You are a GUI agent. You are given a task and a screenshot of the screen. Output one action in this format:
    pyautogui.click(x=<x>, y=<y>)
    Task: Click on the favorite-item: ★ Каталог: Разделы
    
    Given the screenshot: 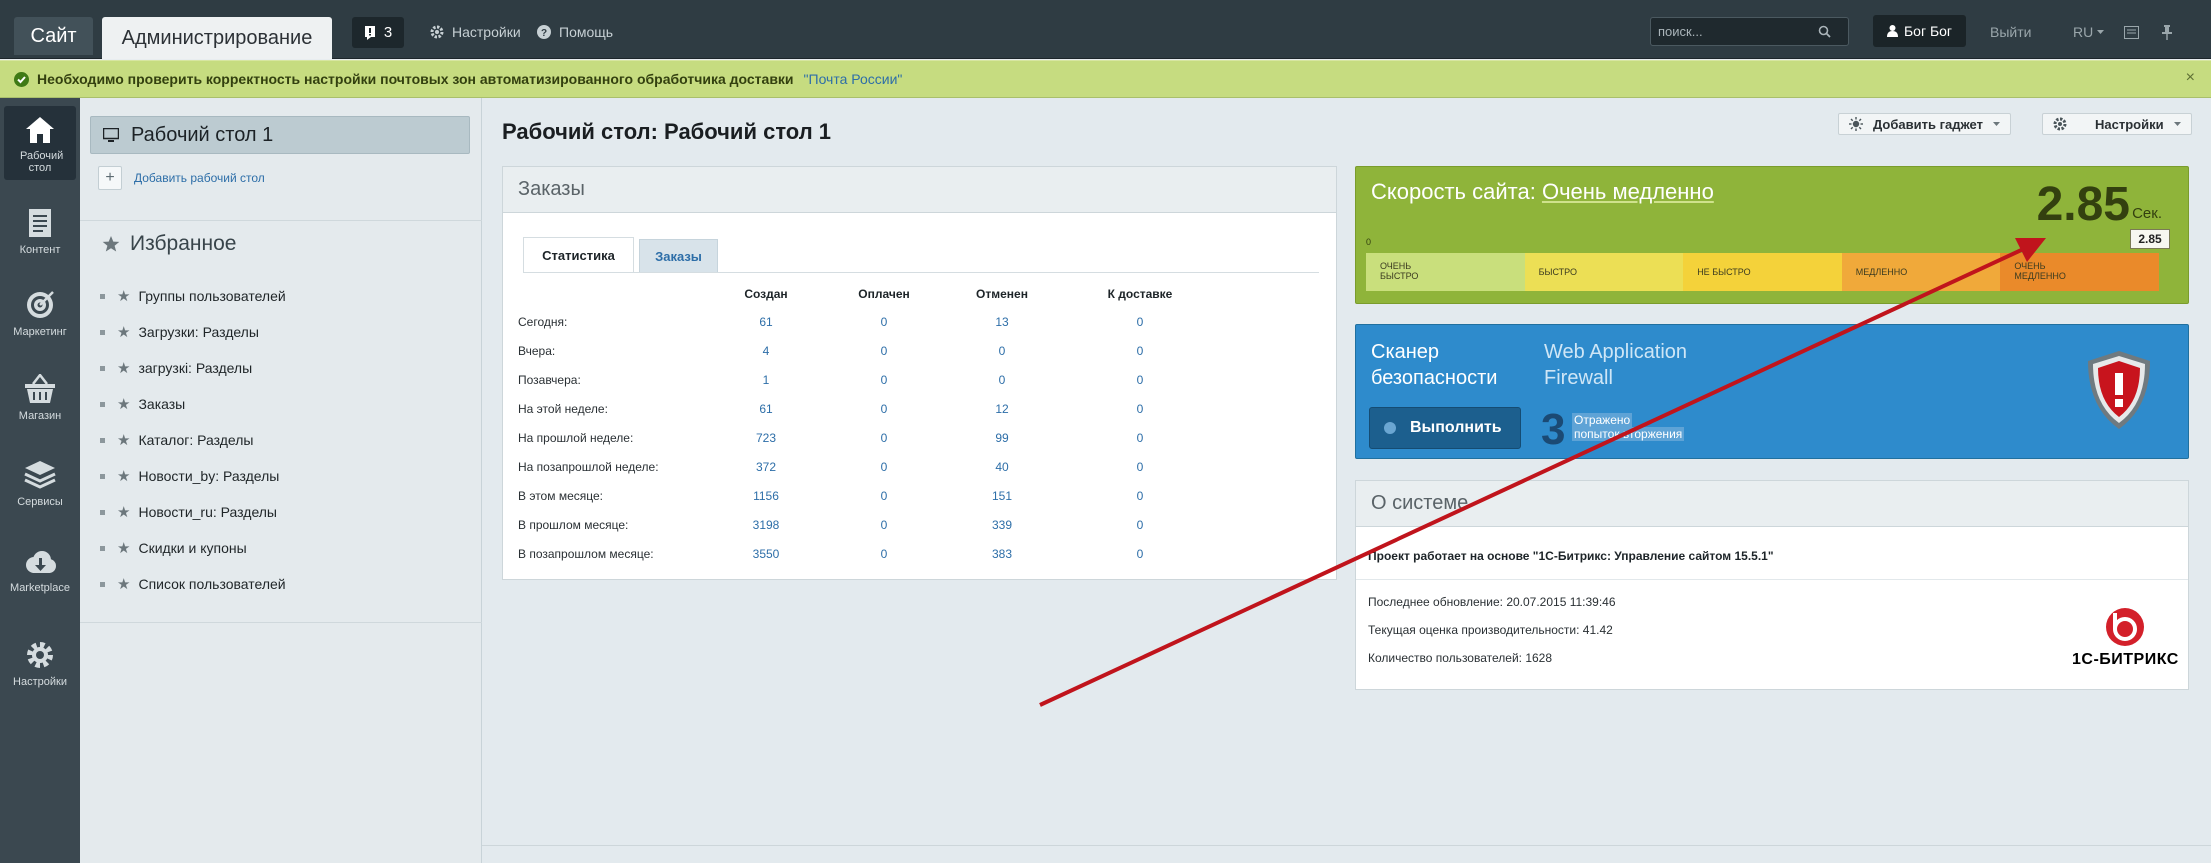 What is the action you would take?
    pyautogui.click(x=193, y=440)
    